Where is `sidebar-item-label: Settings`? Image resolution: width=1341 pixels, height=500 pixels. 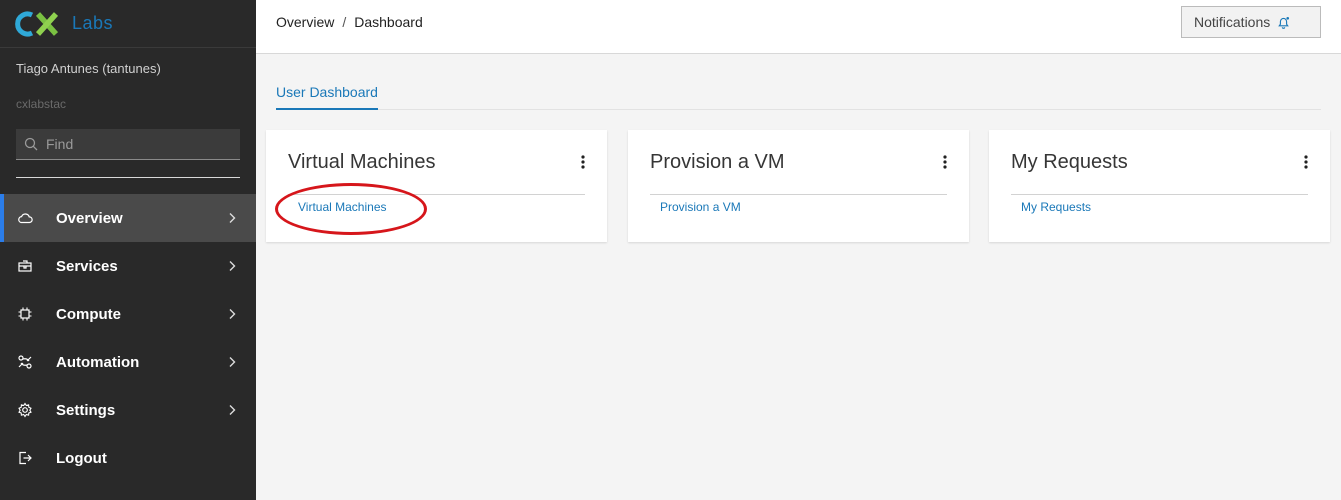
sidebar-item-label: Settings is located at coordinates (86, 410).